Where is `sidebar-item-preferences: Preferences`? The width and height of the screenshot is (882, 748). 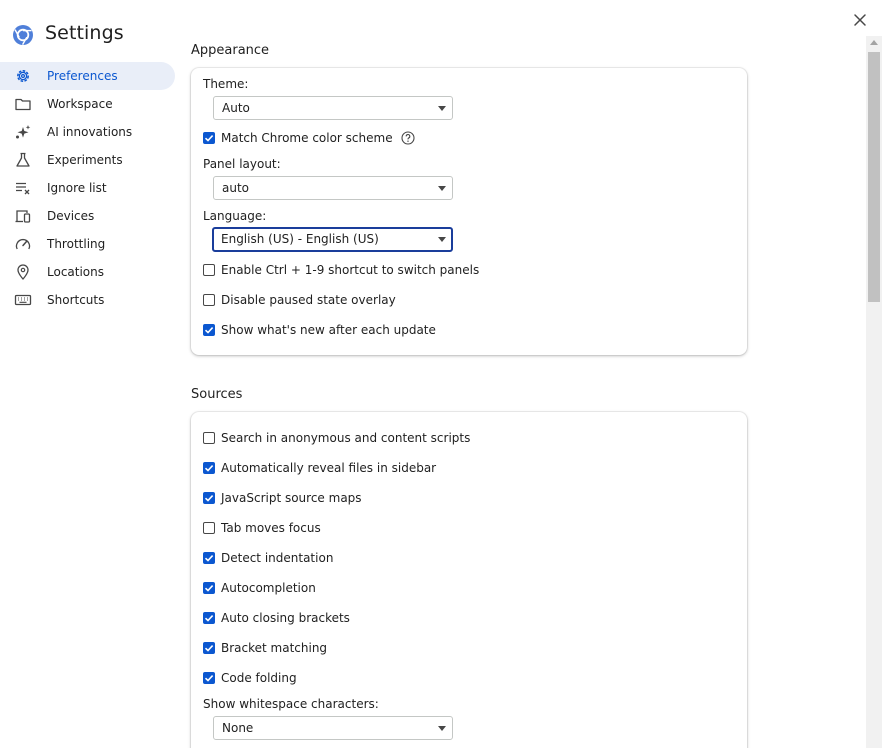
sidebar-item-preferences: Preferences is located at coordinates (87, 76).